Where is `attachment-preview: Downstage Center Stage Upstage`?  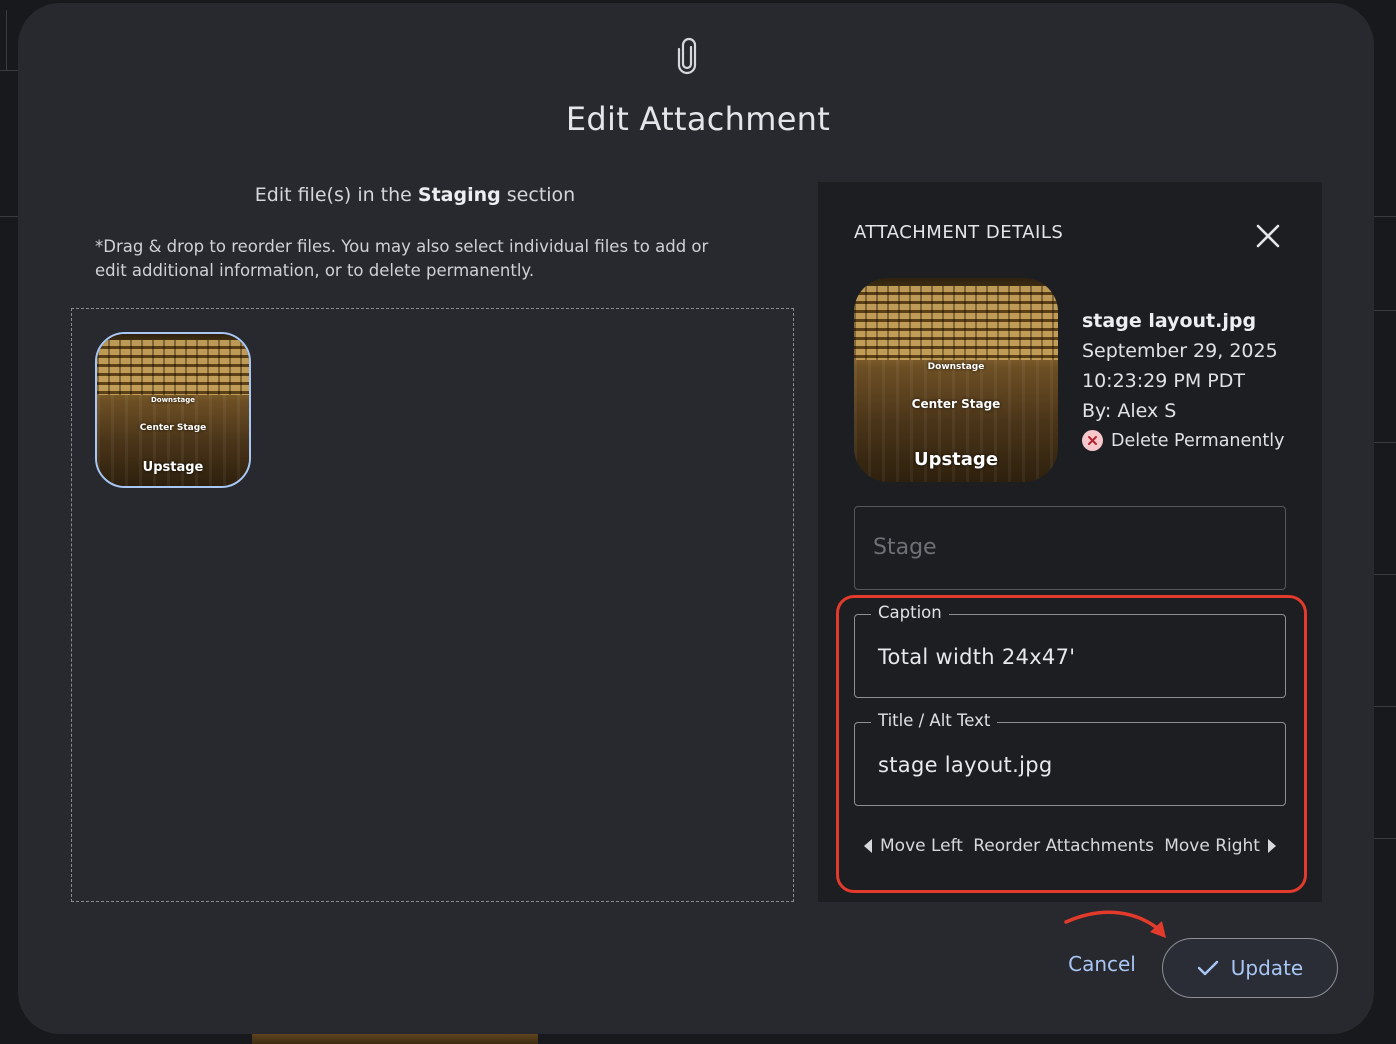 attachment-preview: Downstage Center Stage Upstage is located at coordinates (956, 380).